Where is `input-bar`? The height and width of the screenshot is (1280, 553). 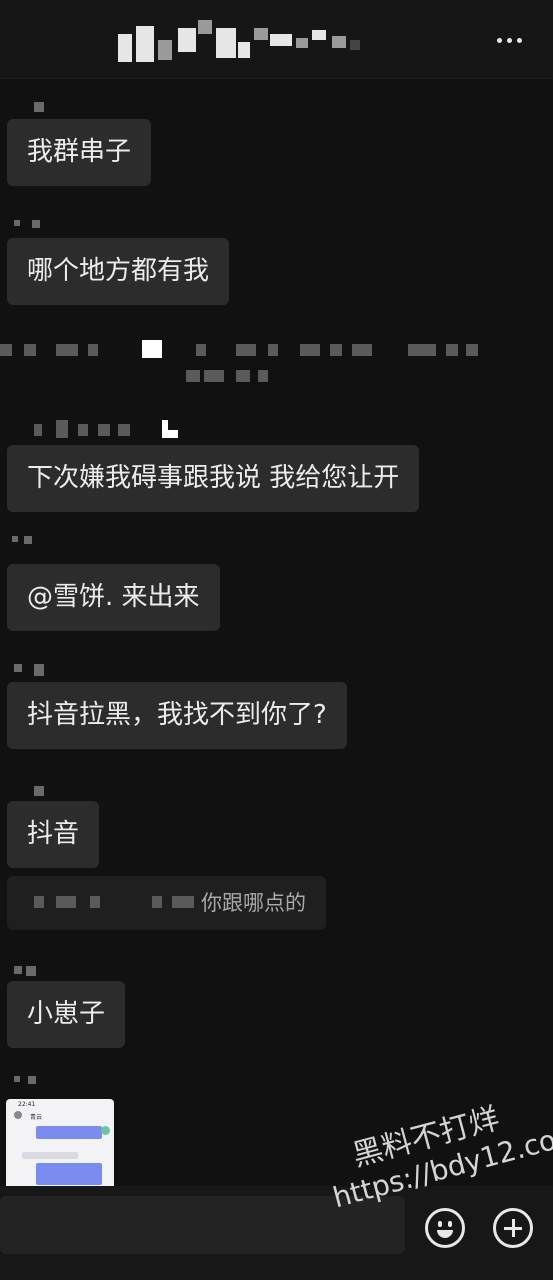
input-bar is located at coordinates (276, 1233).